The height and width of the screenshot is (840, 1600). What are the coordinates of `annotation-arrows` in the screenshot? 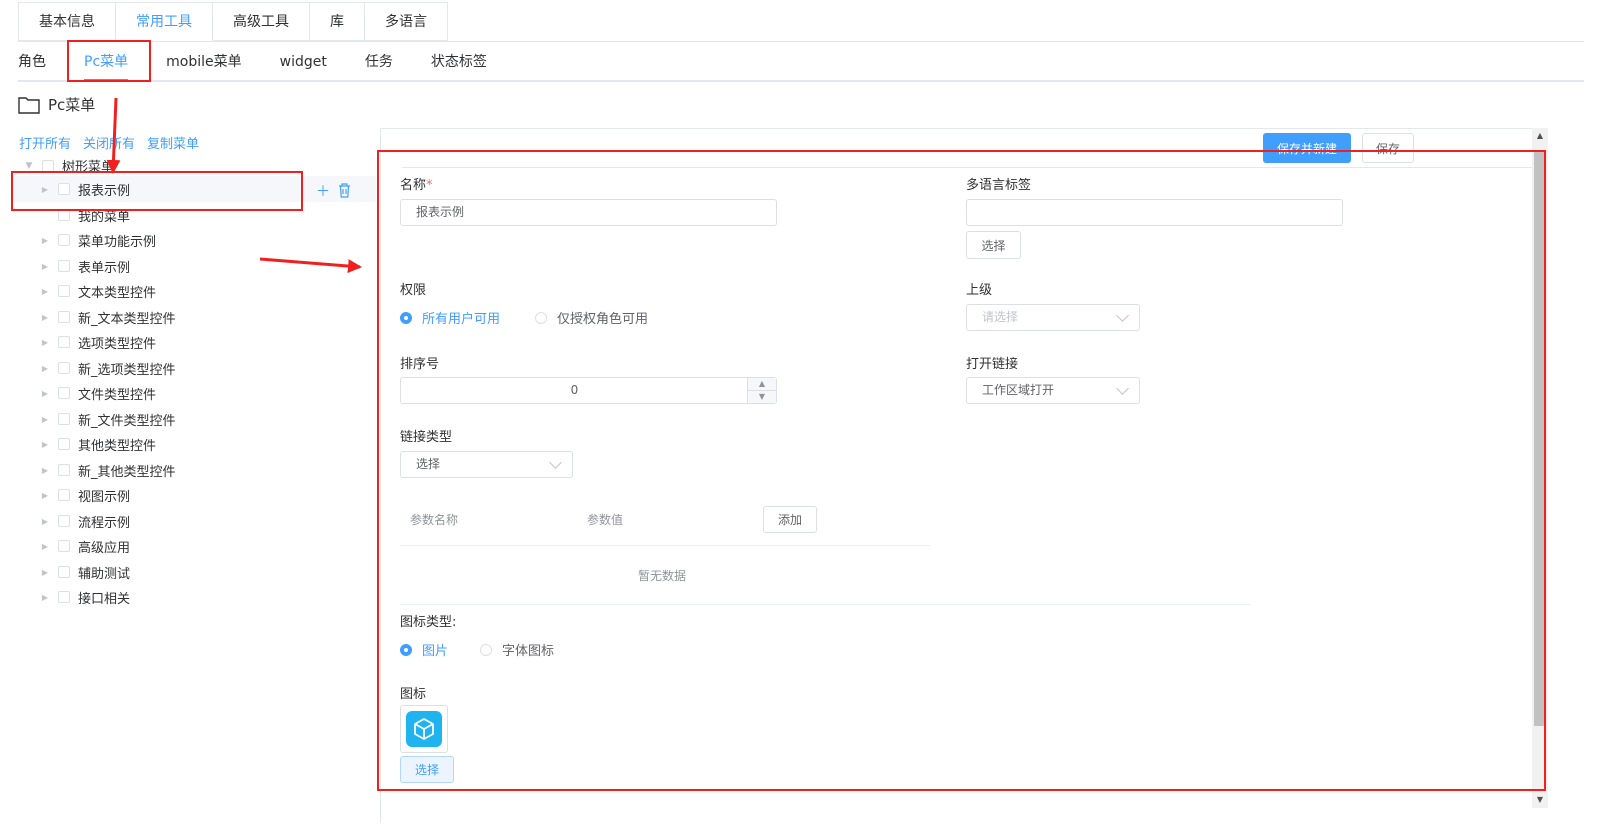 It's located at (234, 185).